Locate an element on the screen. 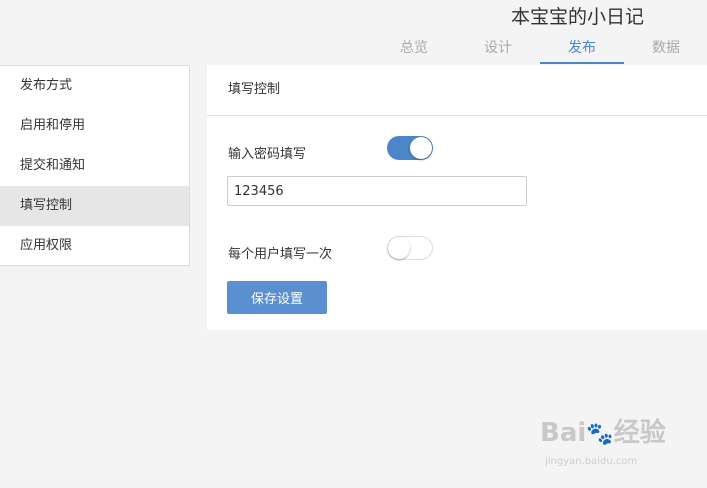  password-input is located at coordinates (377, 191).